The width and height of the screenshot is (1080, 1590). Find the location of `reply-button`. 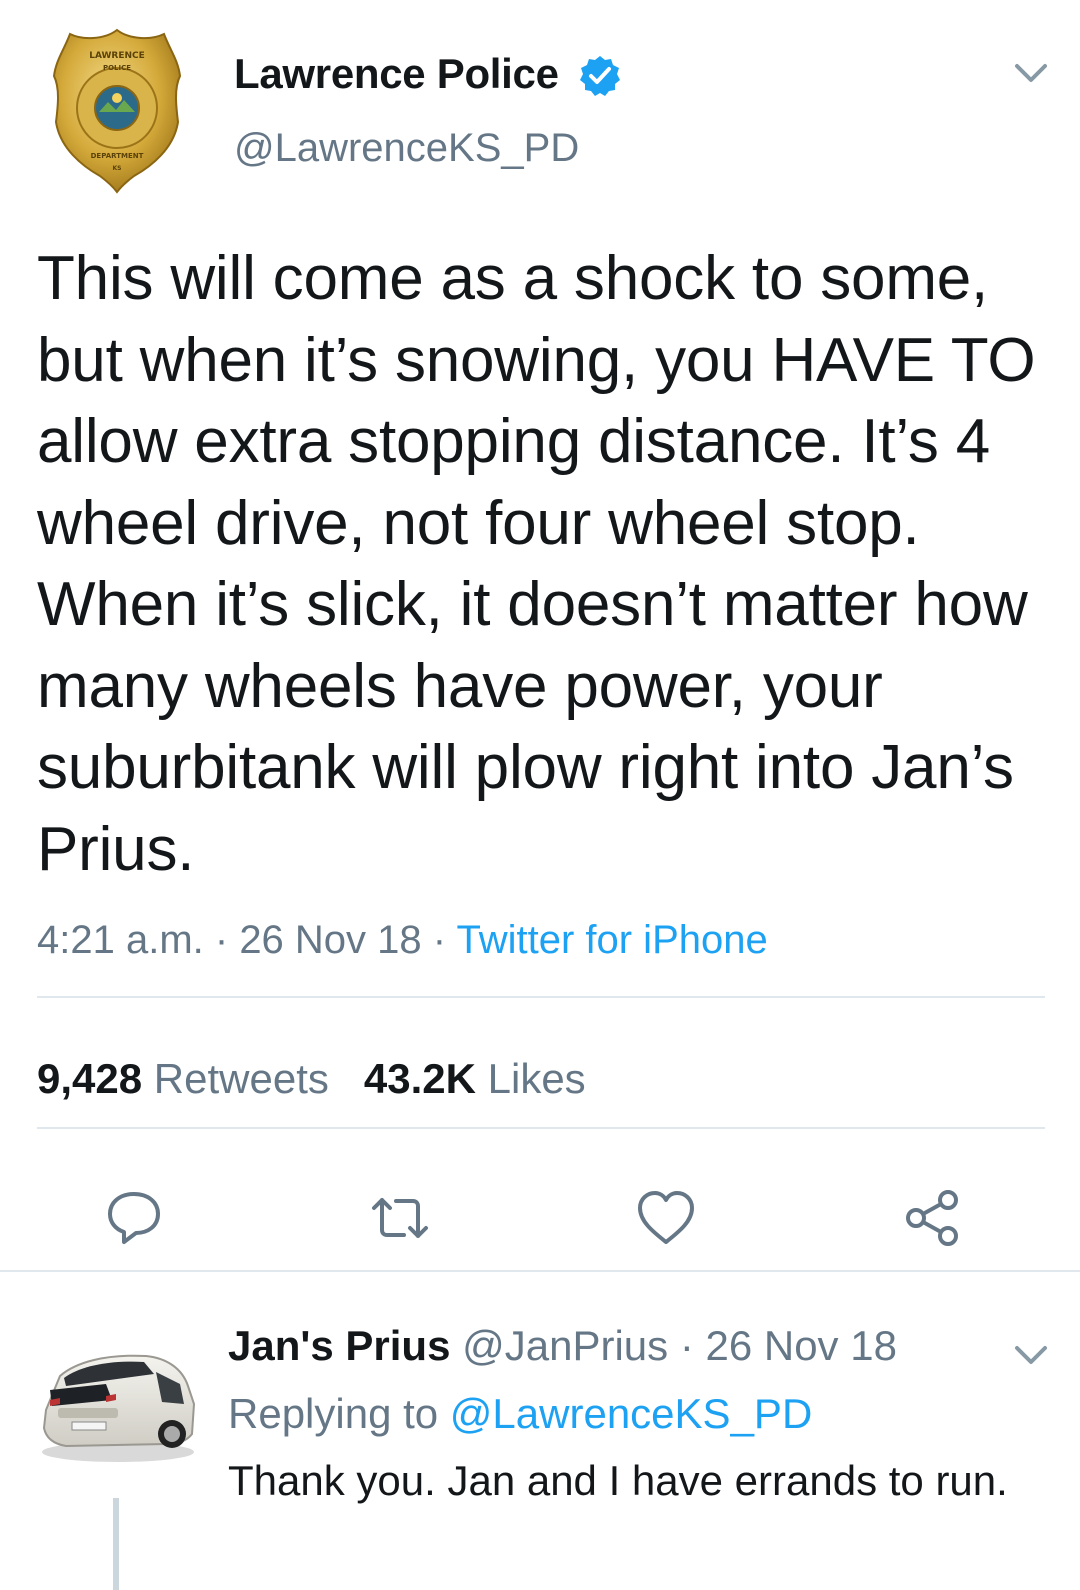

reply-button is located at coordinates (134, 1218).